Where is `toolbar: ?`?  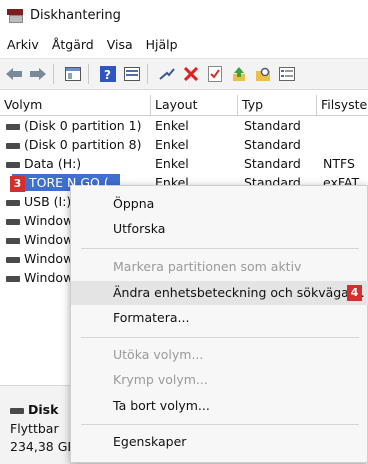
toolbar: ? is located at coordinates (184, 74).